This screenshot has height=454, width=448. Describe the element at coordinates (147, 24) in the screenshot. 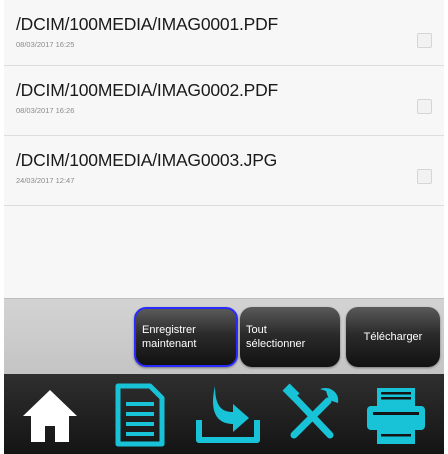

I see `file-path: /DCIM/100MEDIA/IMAG0001.PDF` at that location.